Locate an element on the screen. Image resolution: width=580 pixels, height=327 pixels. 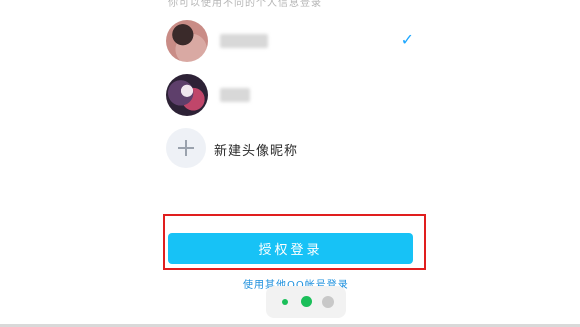
login-hint: 你可以使用不同的个人信息登录 is located at coordinates (245, 4).